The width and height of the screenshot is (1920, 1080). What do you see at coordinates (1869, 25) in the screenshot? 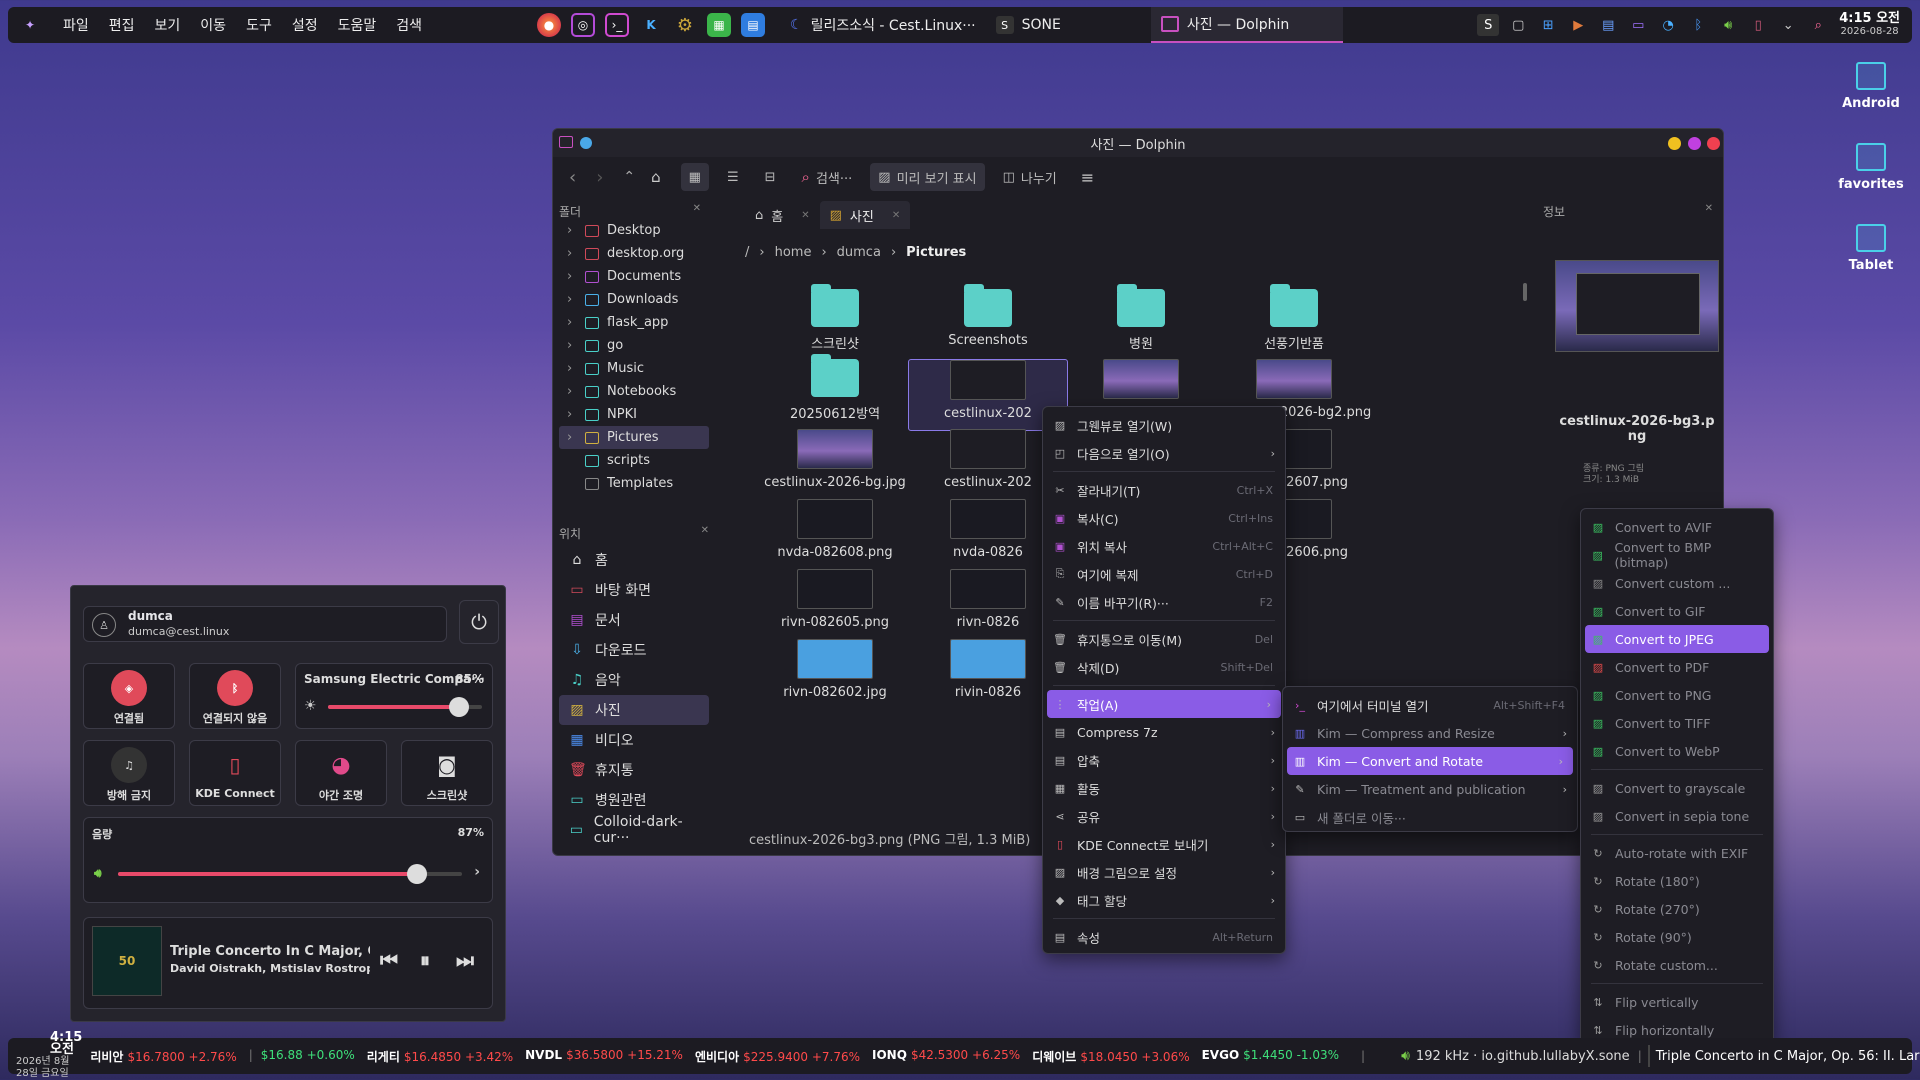
I see `clock: 4:15 오전 2026-08-28` at bounding box center [1869, 25].